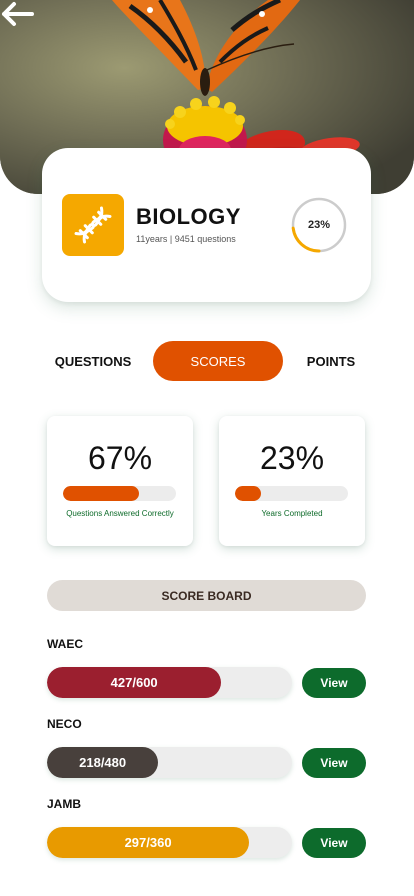 This screenshot has width=414, height=896. I want to click on subject-meta: 11years | 9451 questions, so click(186, 239).